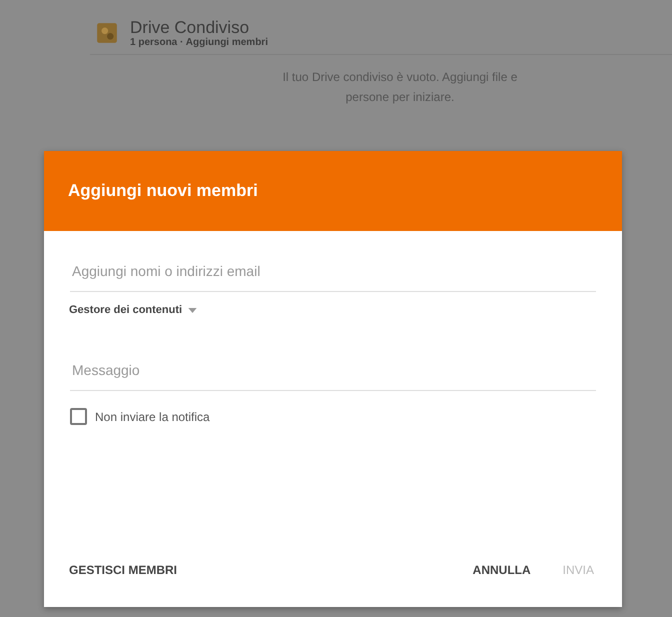  What do you see at coordinates (133, 310) in the screenshot?
I see `role-dropdown: Gestore dei contenuti` at bounding box center [133, 310].